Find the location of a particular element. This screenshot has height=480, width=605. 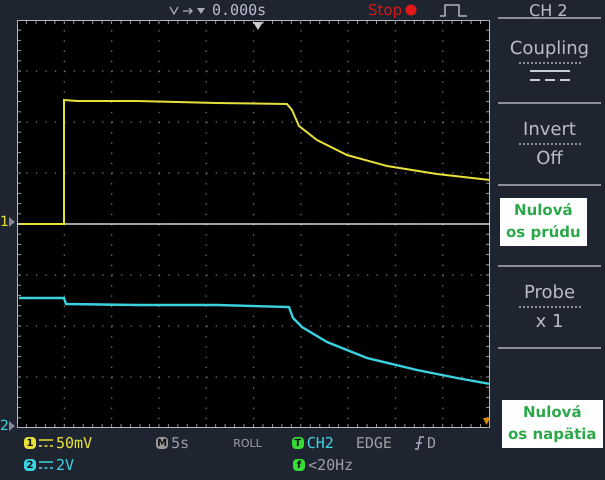

trigger-marker-icon is located at coordinates (258, 26).